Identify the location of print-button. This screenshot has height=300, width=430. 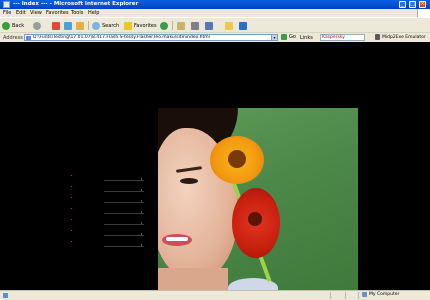
(196, 25).